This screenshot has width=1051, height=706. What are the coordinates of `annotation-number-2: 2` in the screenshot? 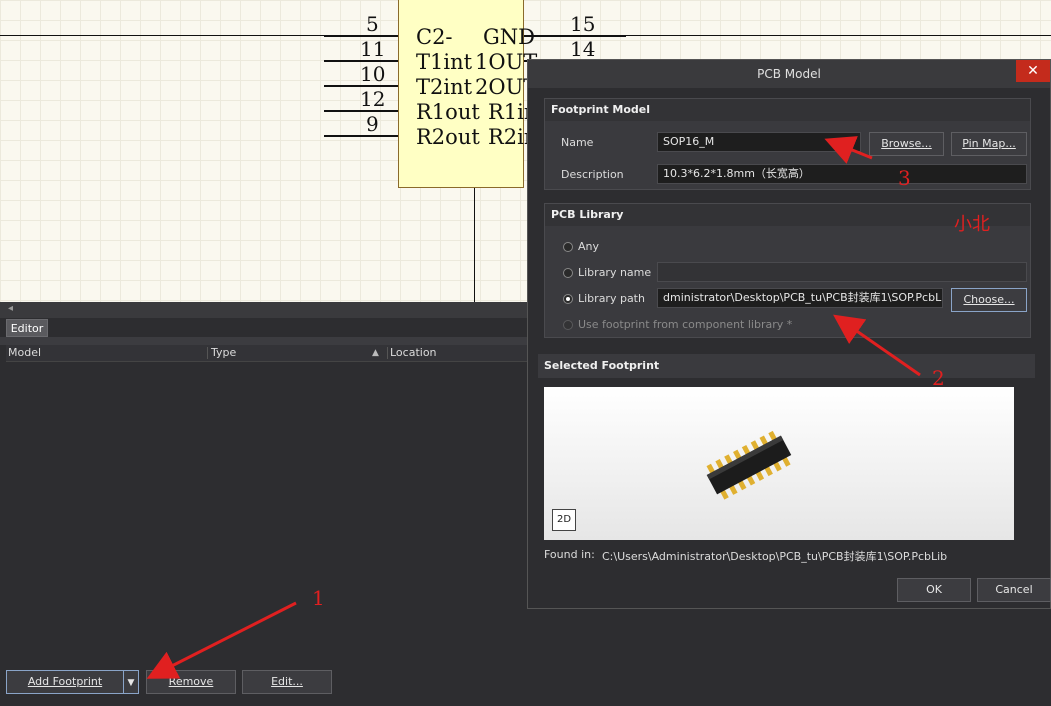 It's located at (938, 378).